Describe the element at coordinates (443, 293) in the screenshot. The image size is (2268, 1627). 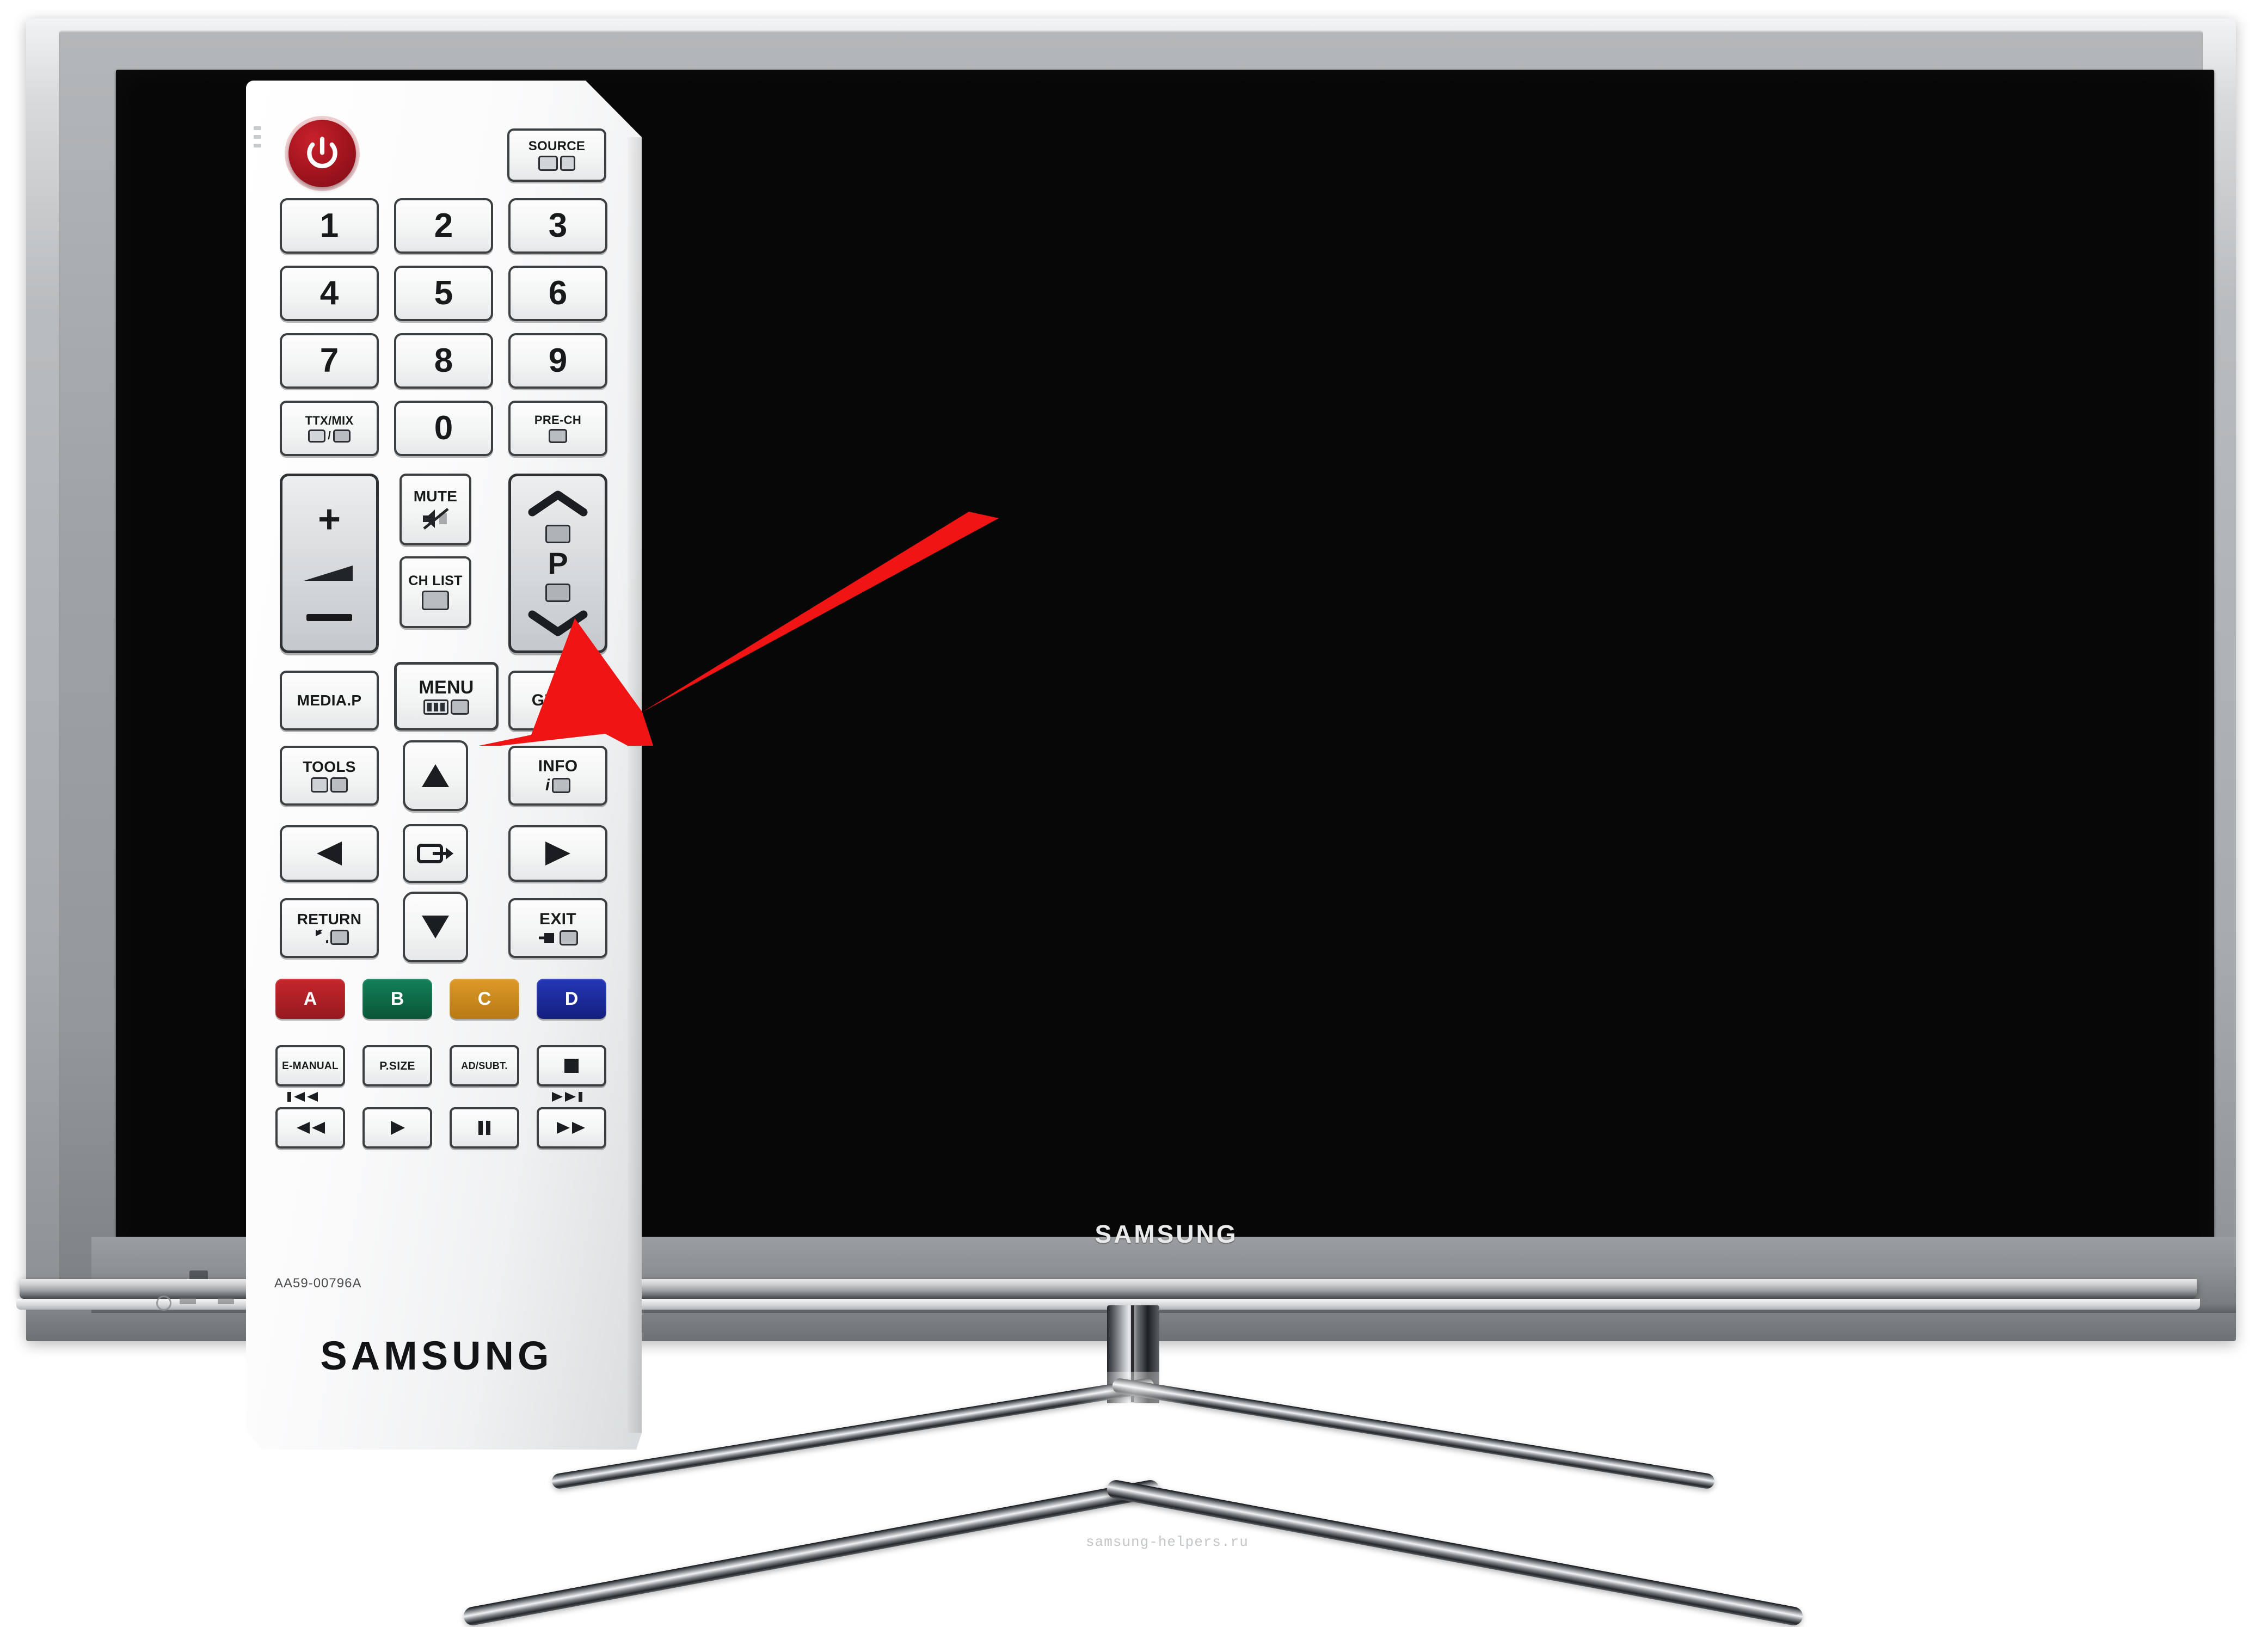
I see `digit-5-button: 5` at that location.